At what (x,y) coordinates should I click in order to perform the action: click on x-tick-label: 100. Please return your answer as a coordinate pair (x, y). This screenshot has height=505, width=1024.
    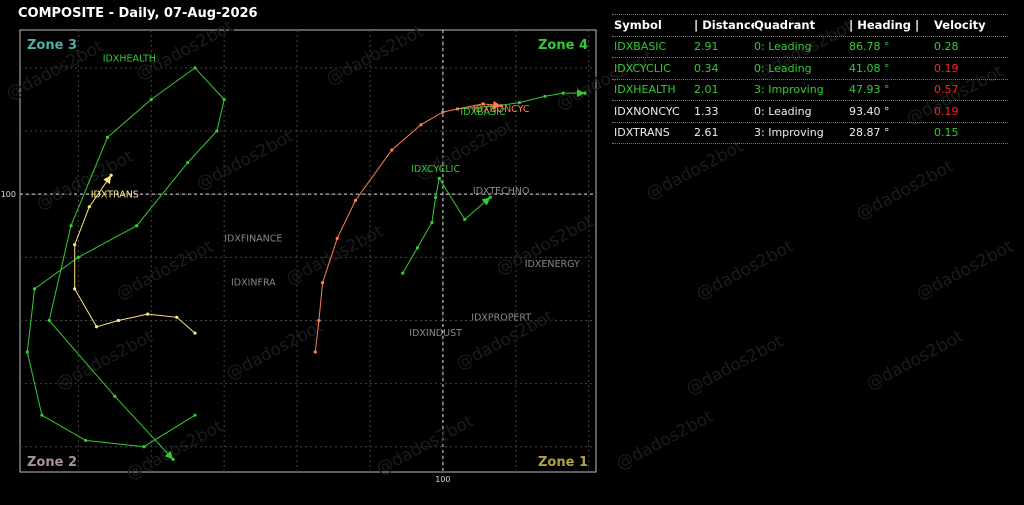
    Looking at the image, I should click on (442, 479).